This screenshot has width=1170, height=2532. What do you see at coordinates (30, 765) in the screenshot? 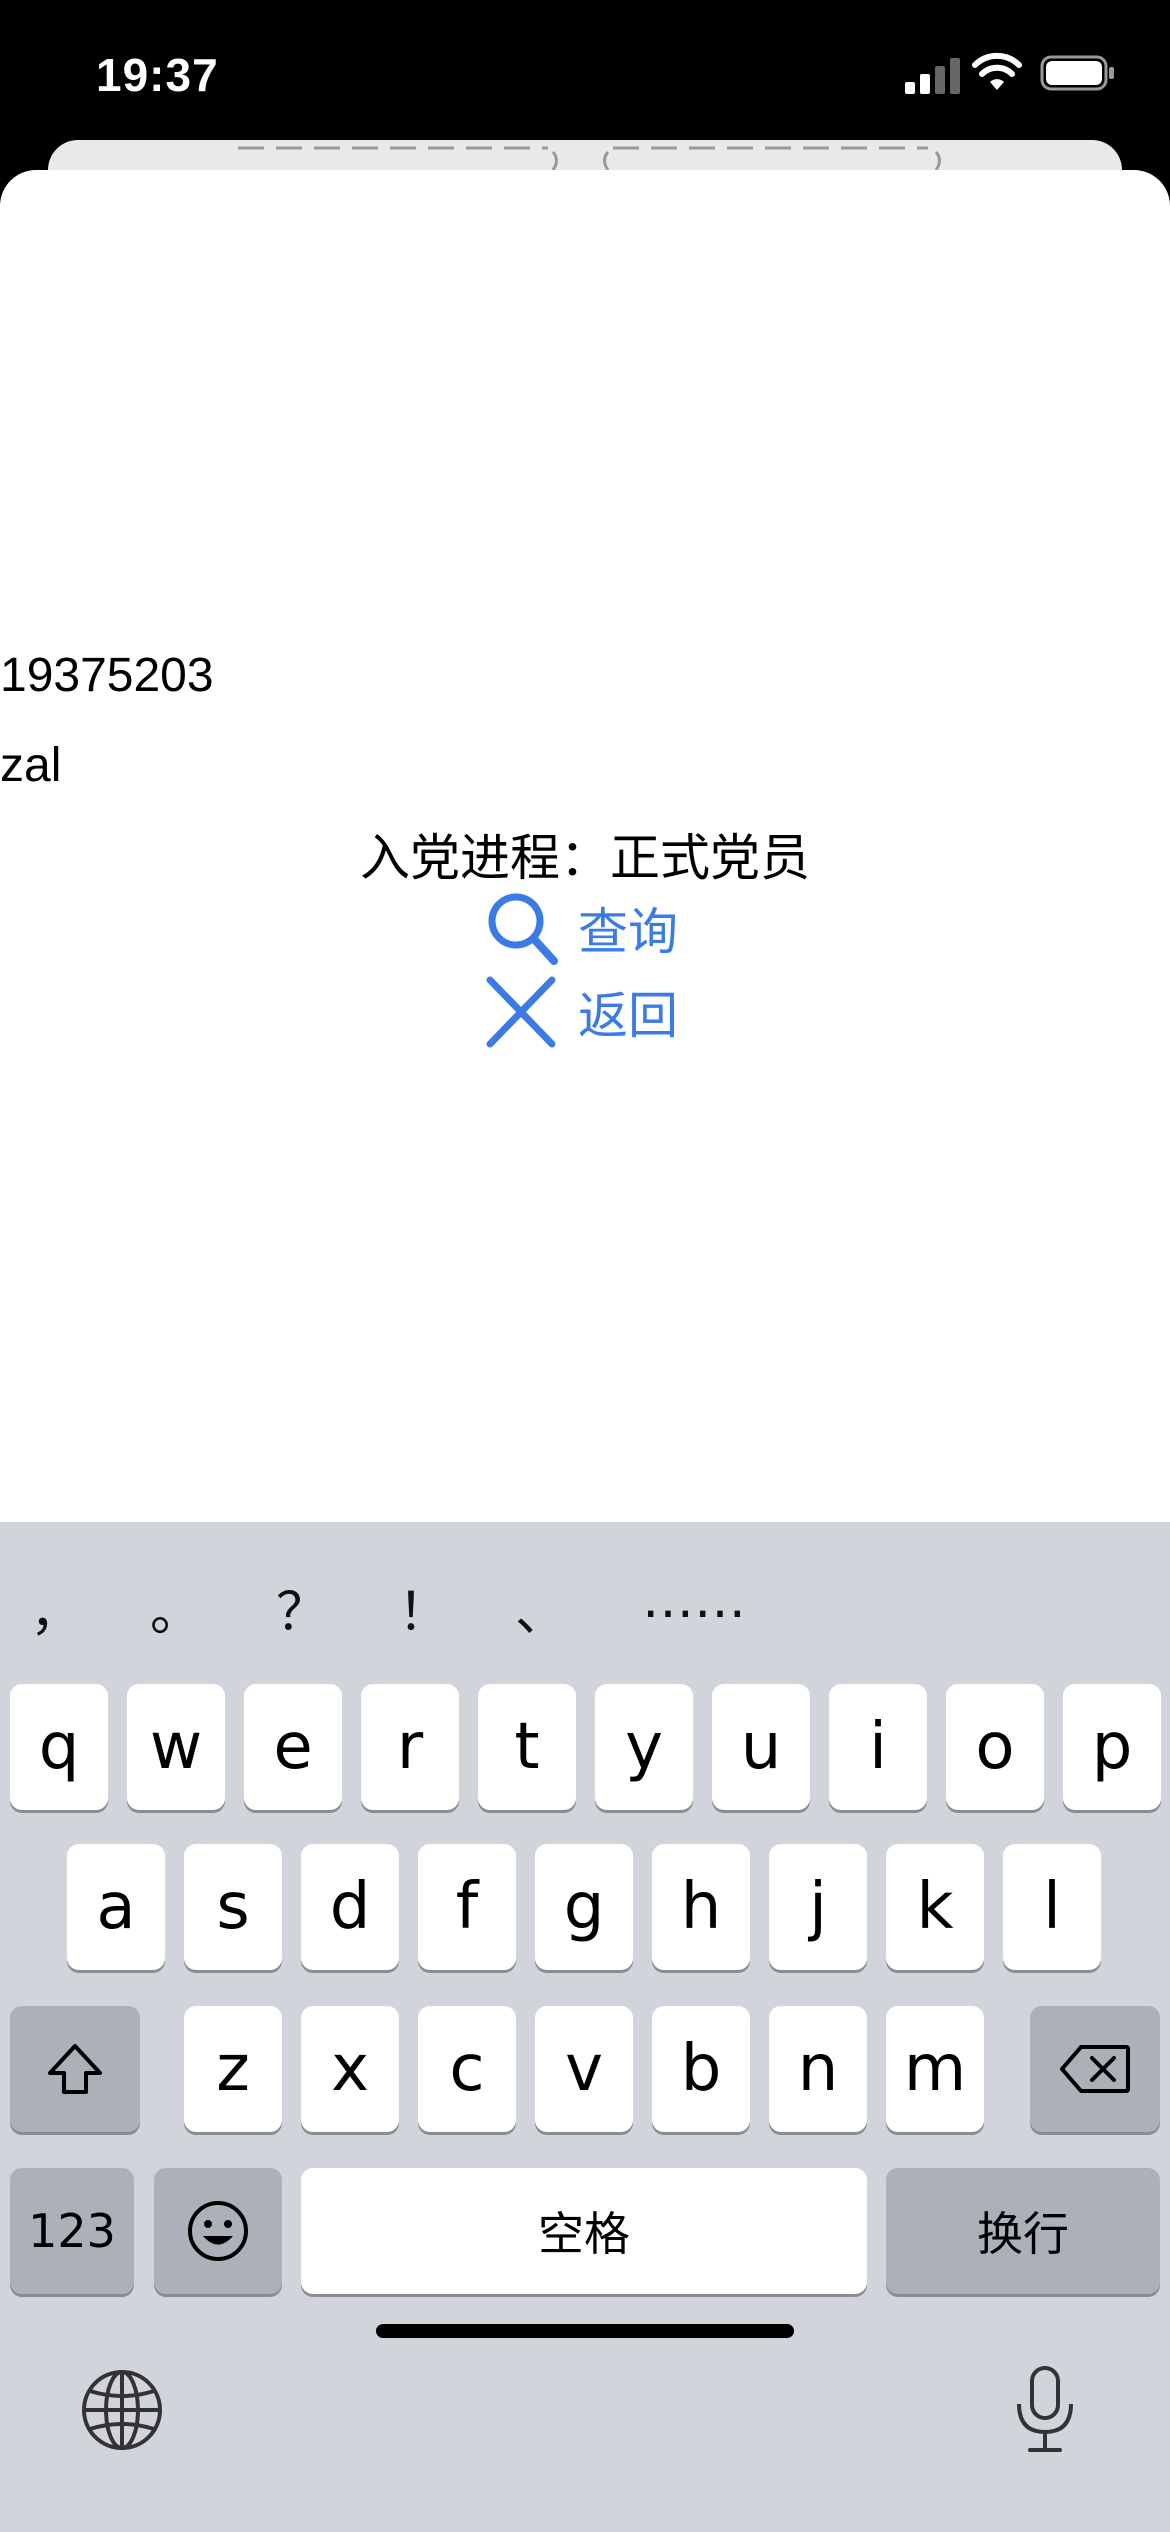
I see `name-text: zal` at bounding box center [30, 765].